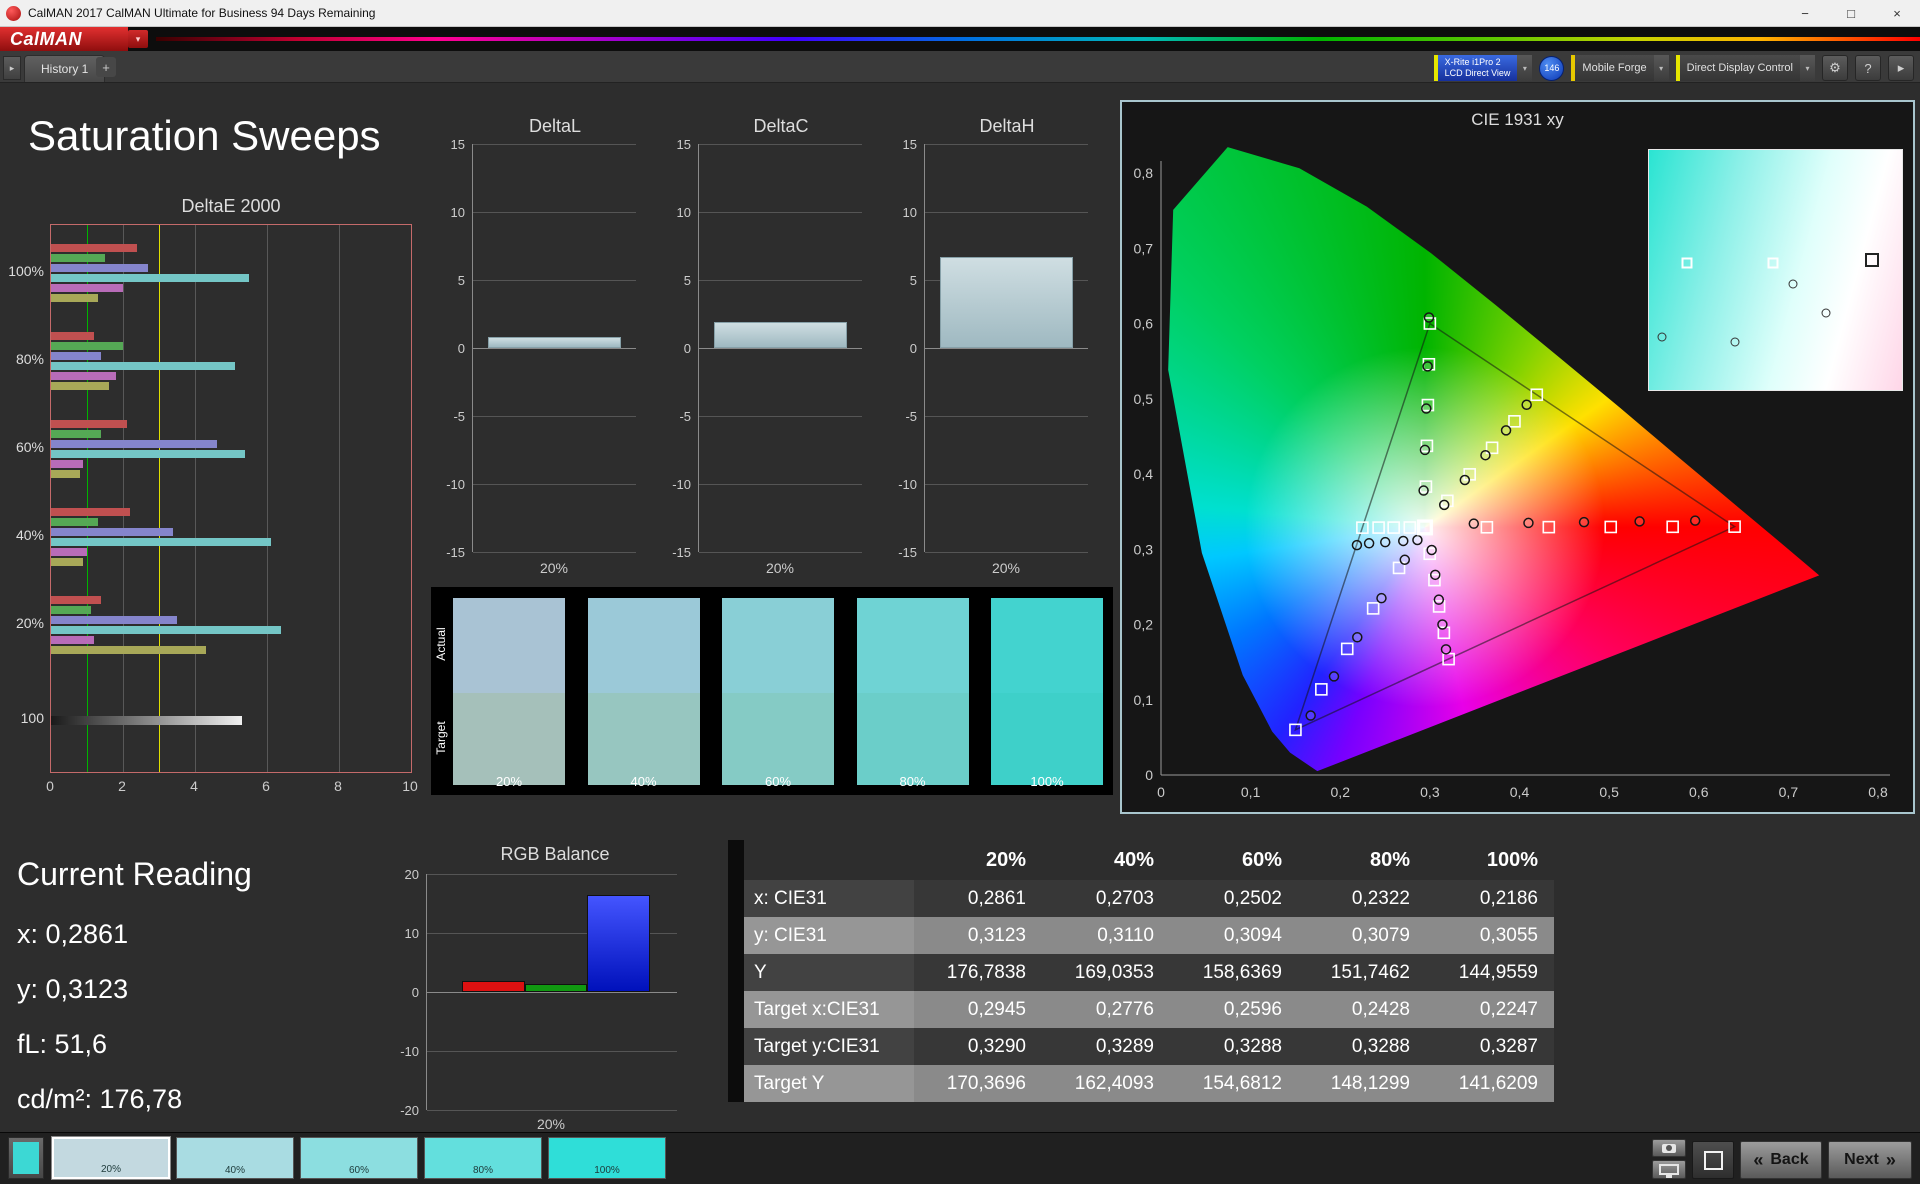  I want to click on current-patch-indicator, so click(26, 1158).